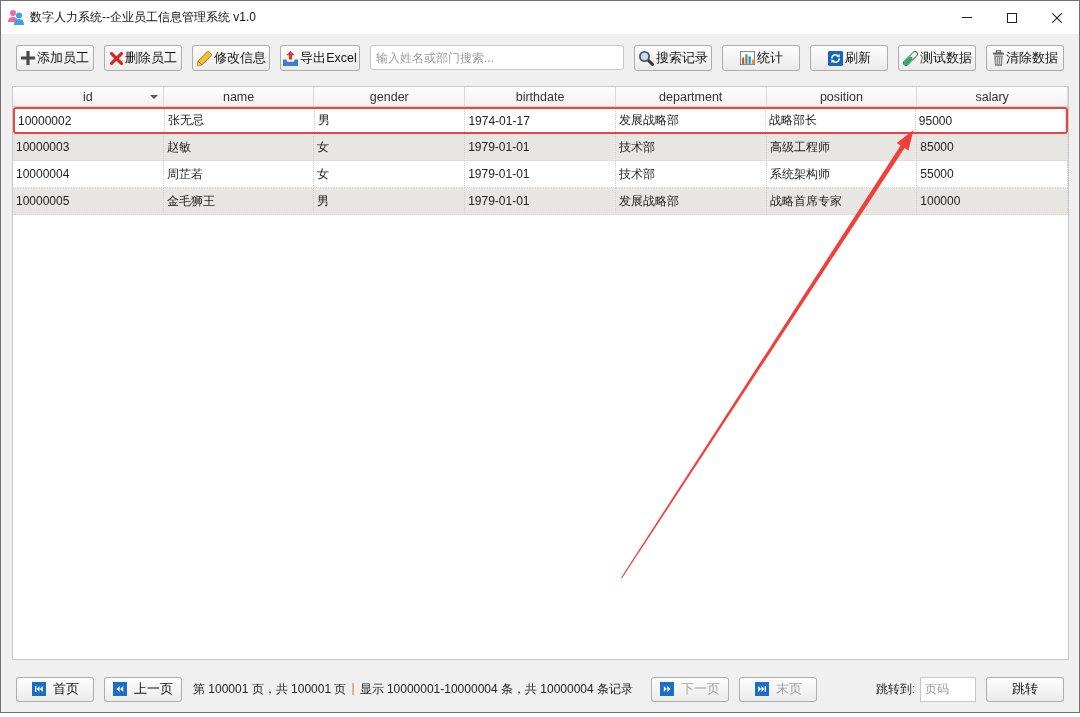 The height and width of the screenshot is (717, 1080). I want to click on clear-button: 清除数据, so click(1025, 58).